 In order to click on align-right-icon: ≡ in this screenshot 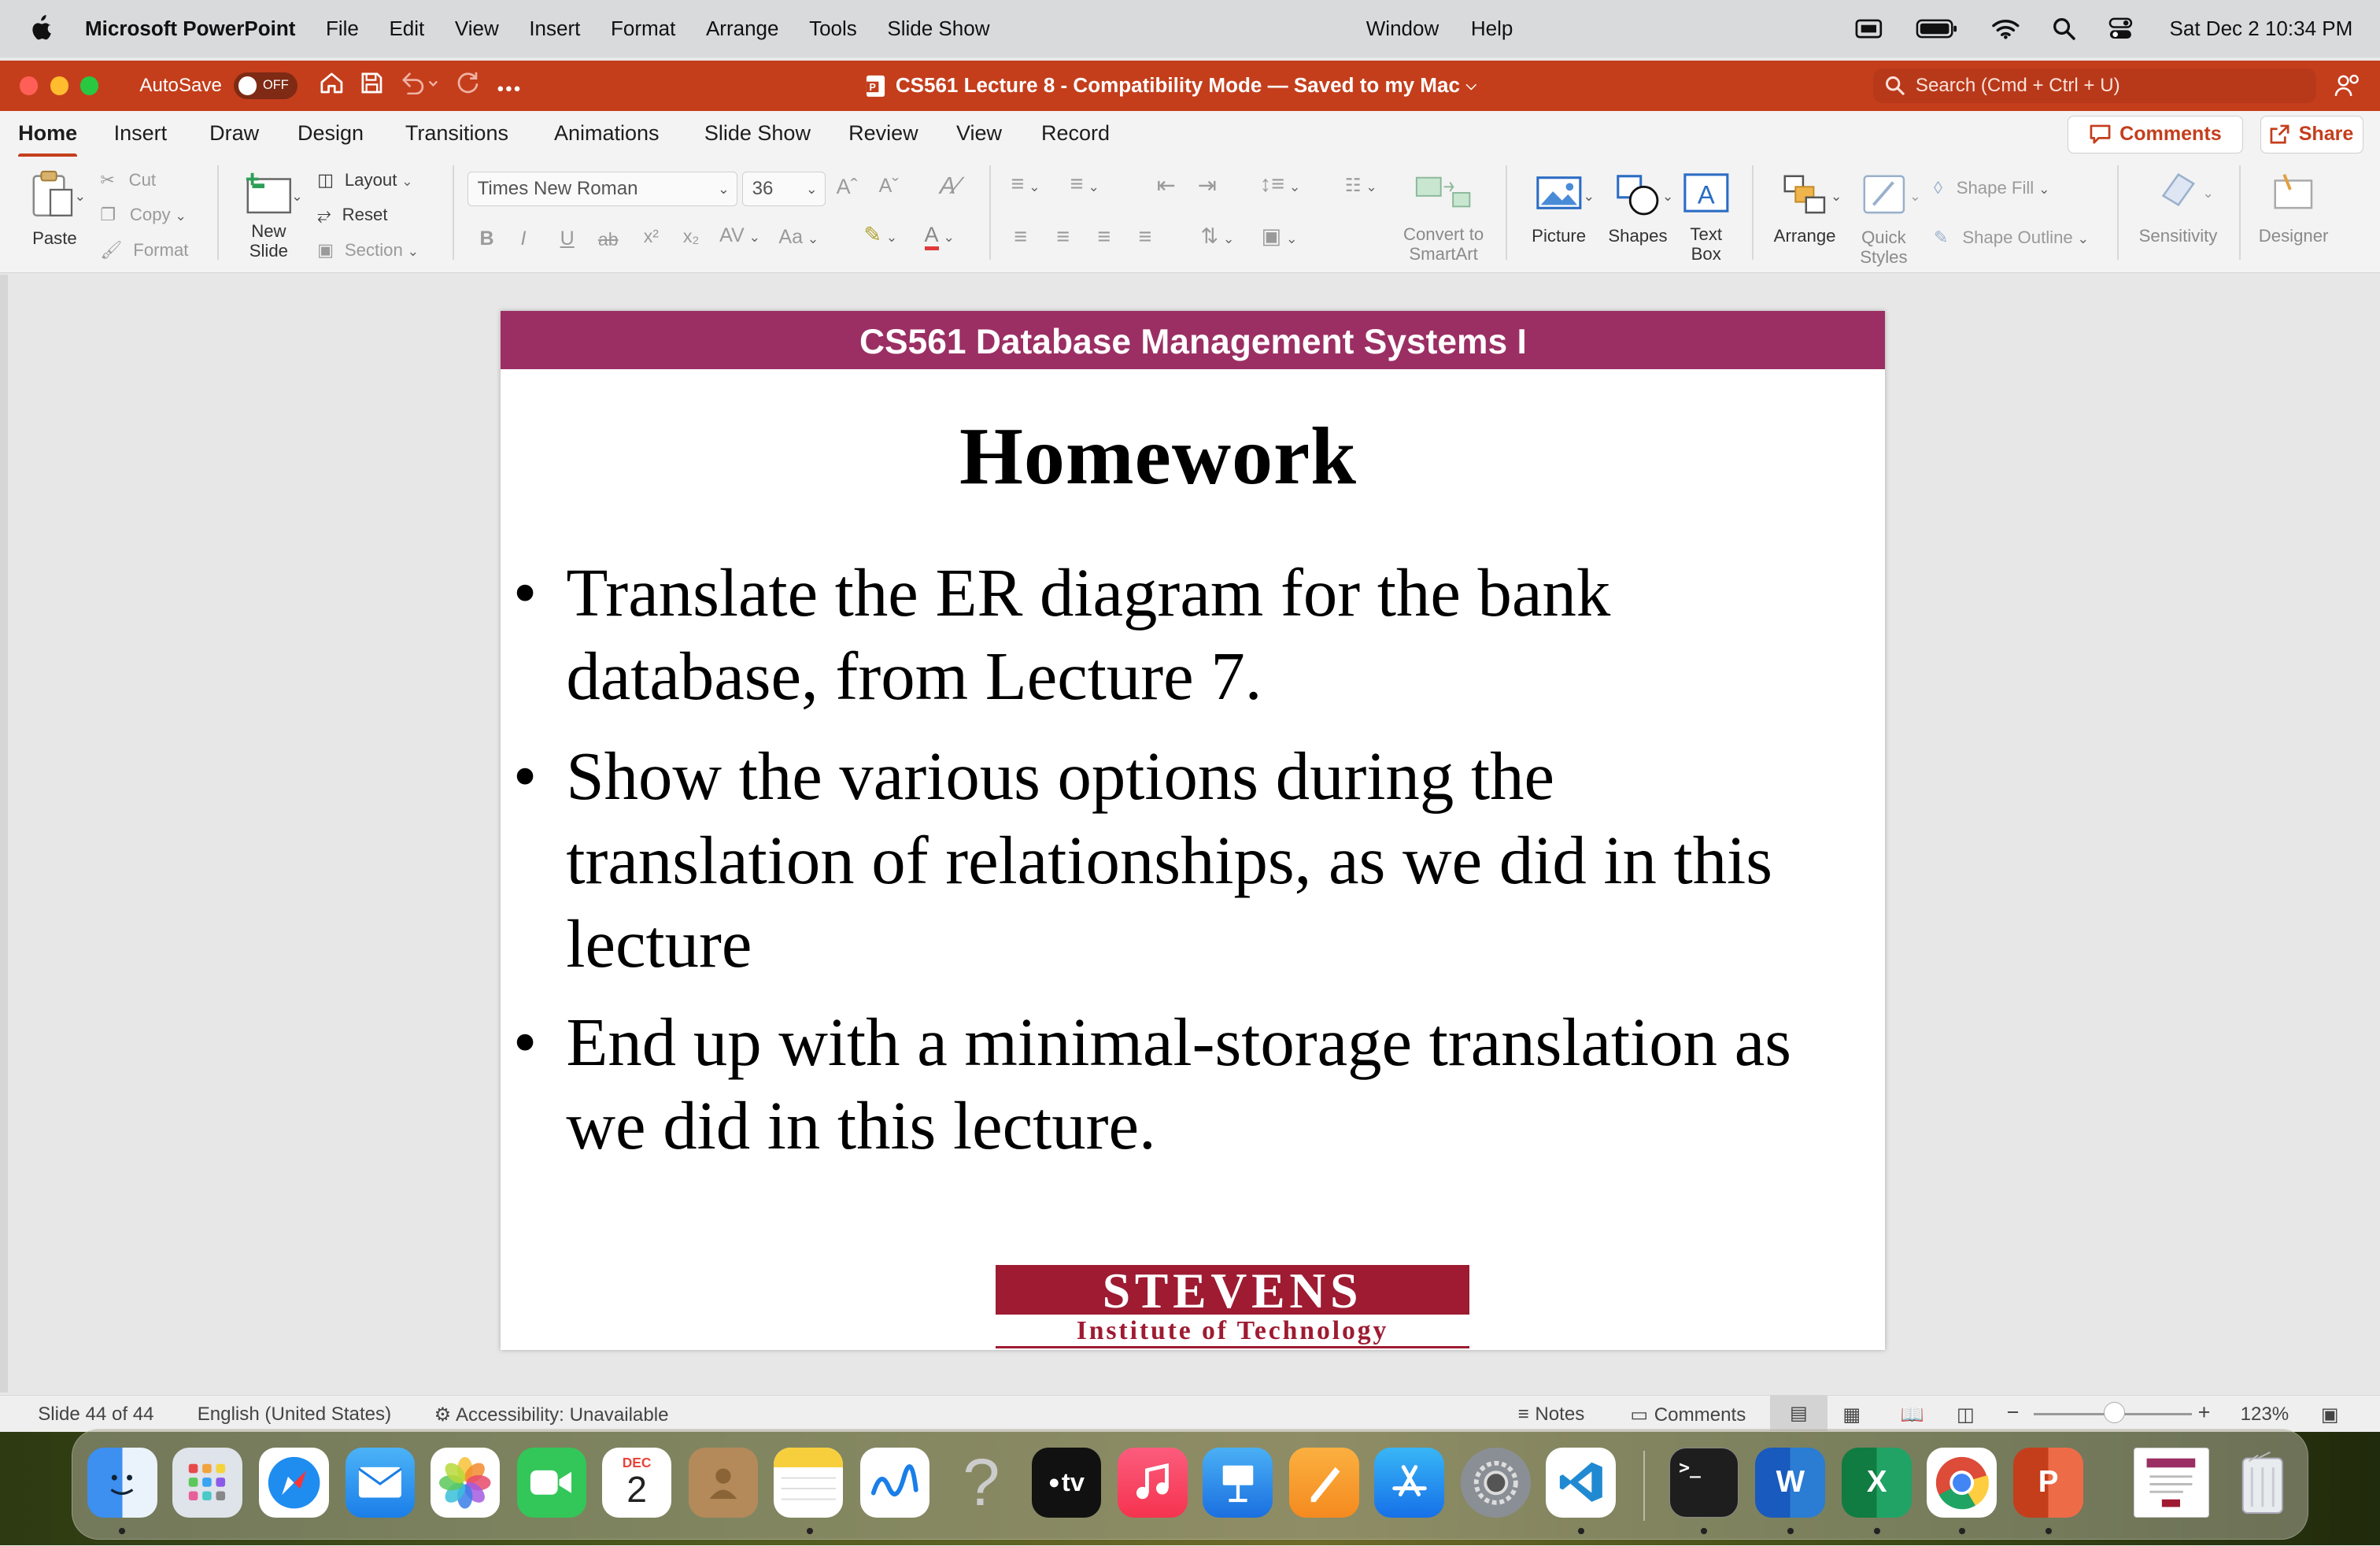, I will do `click(1104, 237)`.